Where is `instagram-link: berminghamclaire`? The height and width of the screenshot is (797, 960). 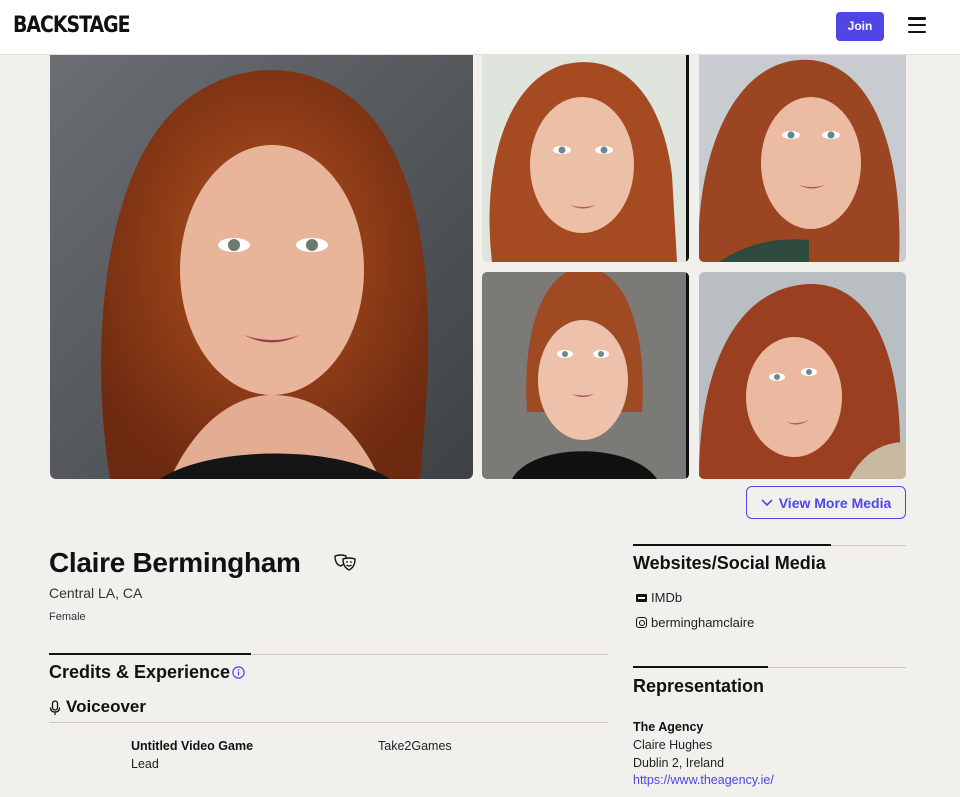
instagram-link: berminghamclaire is located at coordinates (695, 622).